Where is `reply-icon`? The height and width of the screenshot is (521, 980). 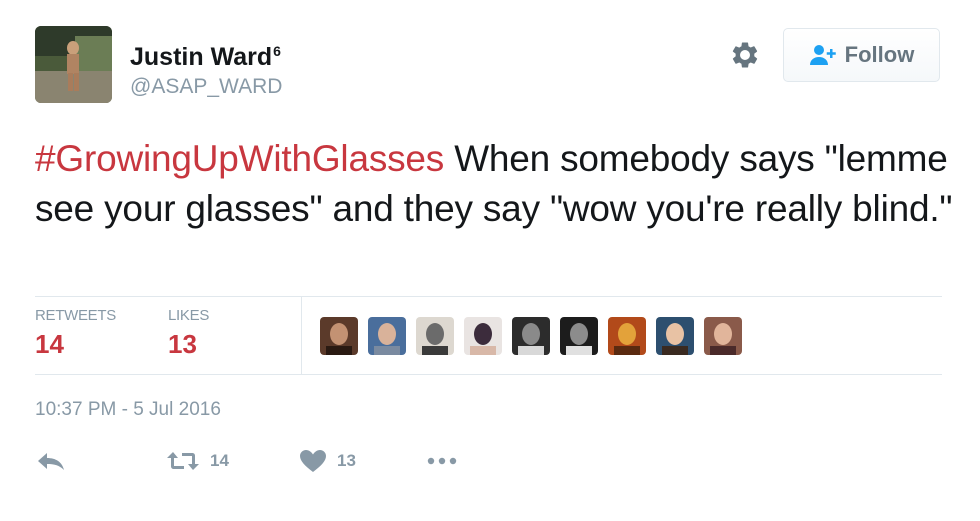 reply-icon is located at coordinates (51, 461).